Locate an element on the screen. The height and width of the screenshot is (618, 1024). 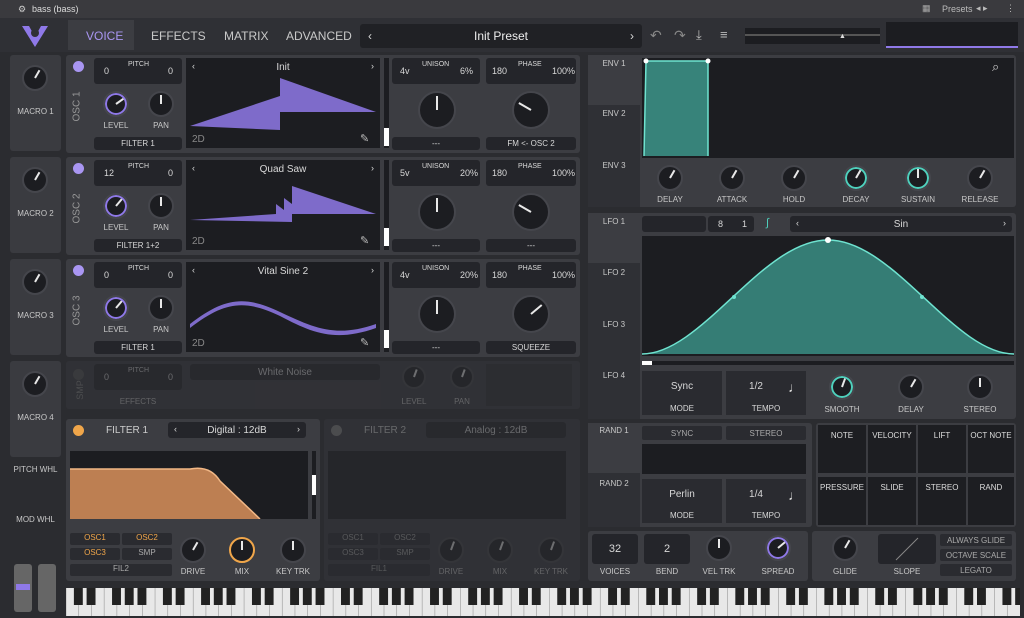
macro-3-knob is located at coordinates (35, 282).